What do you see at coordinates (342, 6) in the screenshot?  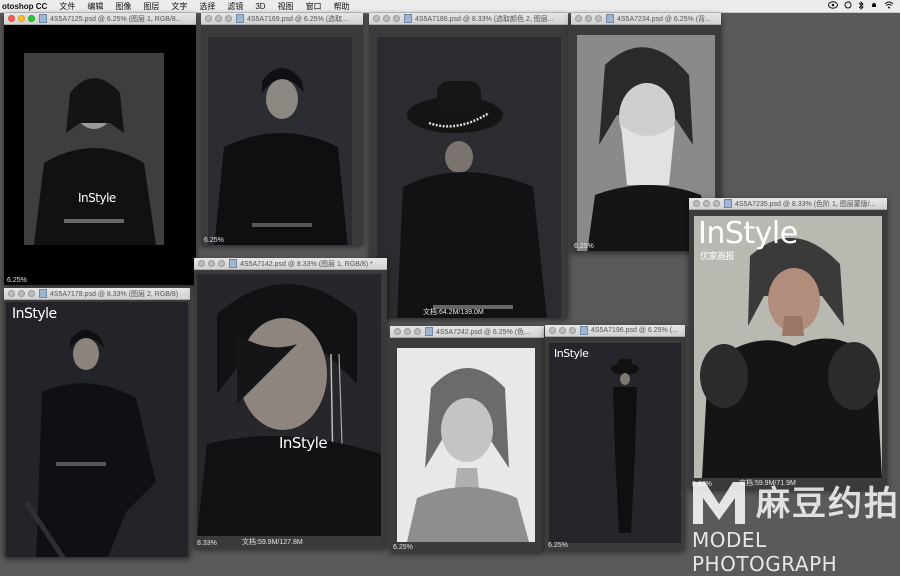 I see `menu-help: 帮助` at bounding box center [342, 6].